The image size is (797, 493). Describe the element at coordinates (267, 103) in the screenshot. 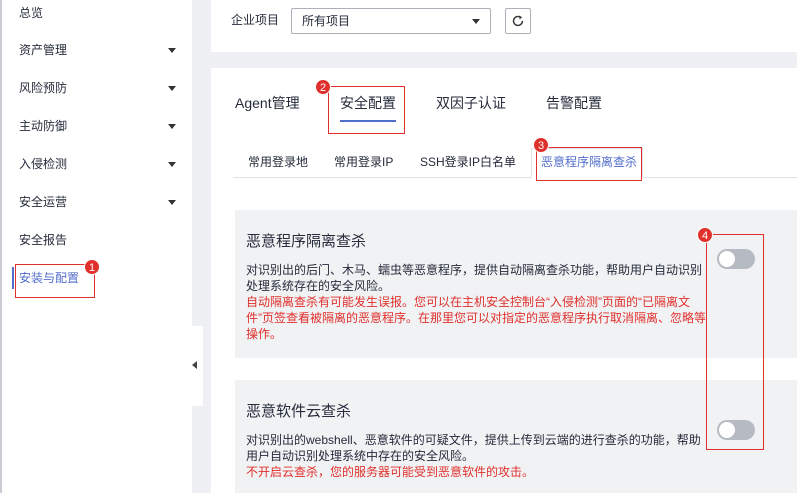

I see `tab-agent-management: Agent管理` at that location.